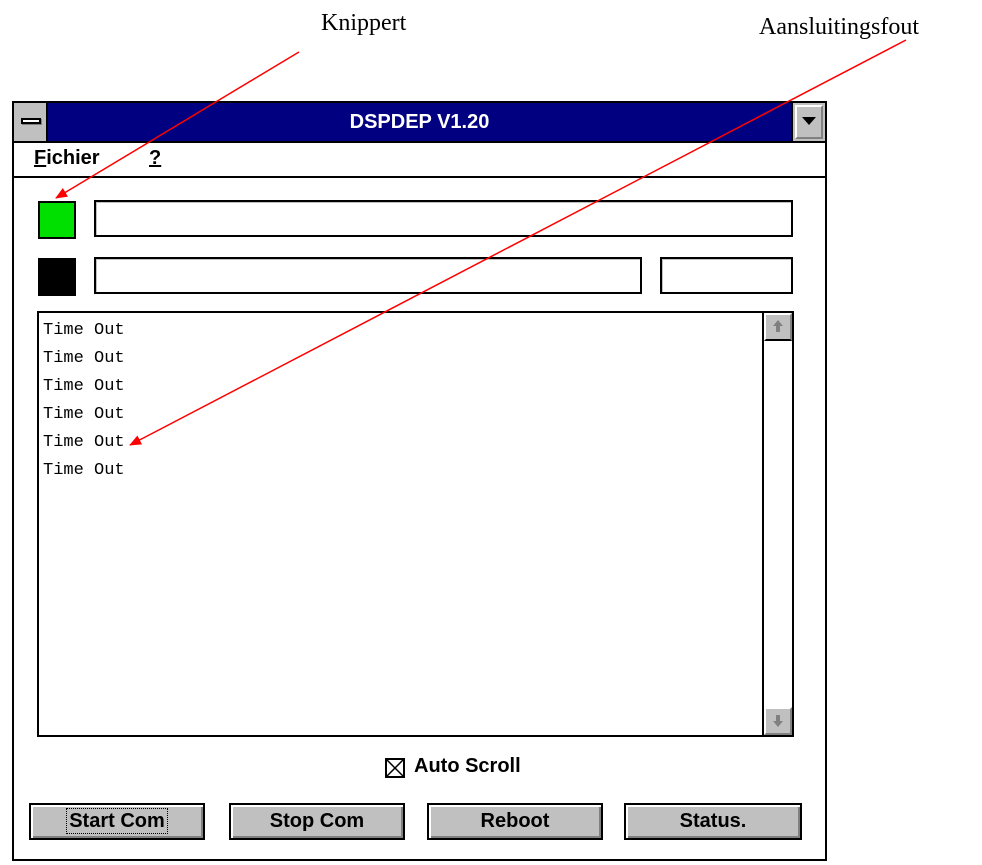 The image size is (982, 865). Describe the element at coordinates (419, 160) in the screenshot. I see `menu-bar: Fichier ?` at that location.